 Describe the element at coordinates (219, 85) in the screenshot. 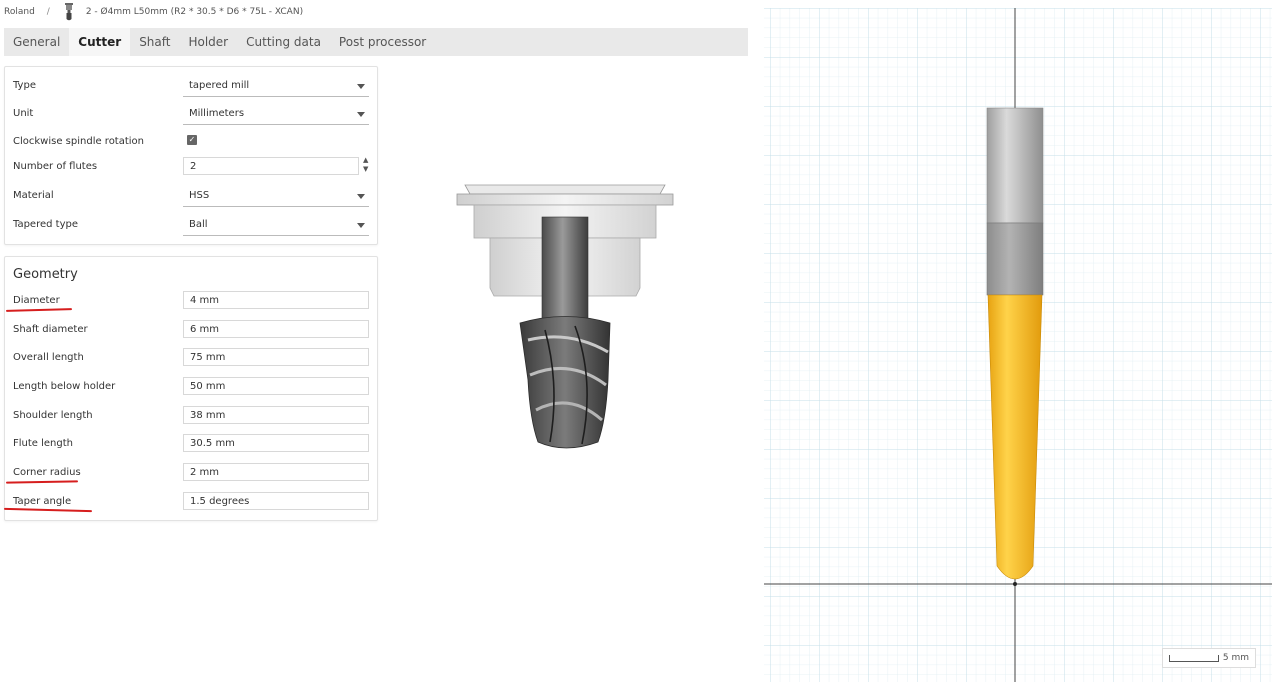

I see `type-value: tapered mill` at that location.